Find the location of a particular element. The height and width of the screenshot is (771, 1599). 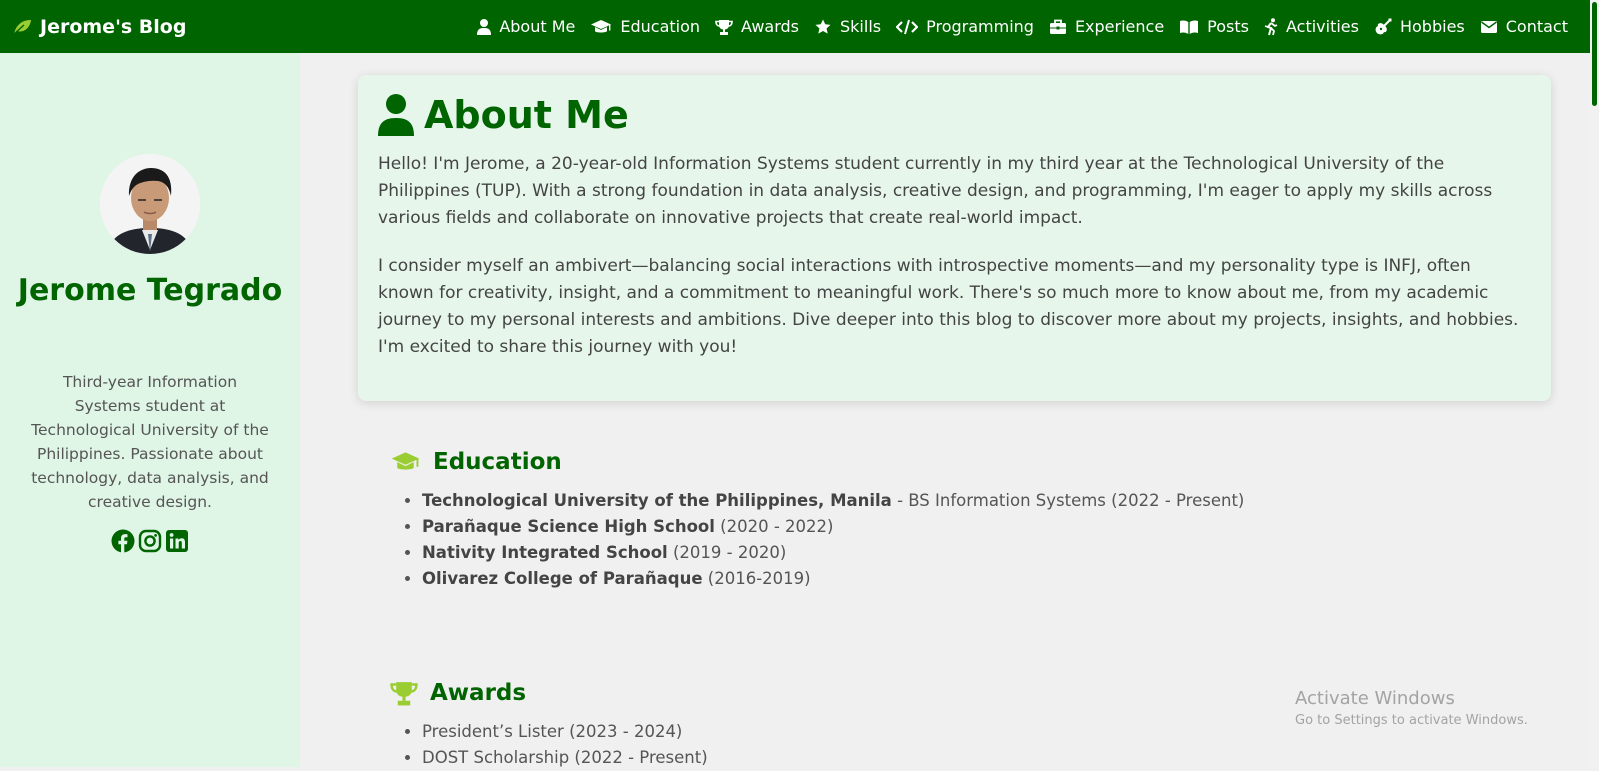

star-icon is located at coordinates (823, 26).